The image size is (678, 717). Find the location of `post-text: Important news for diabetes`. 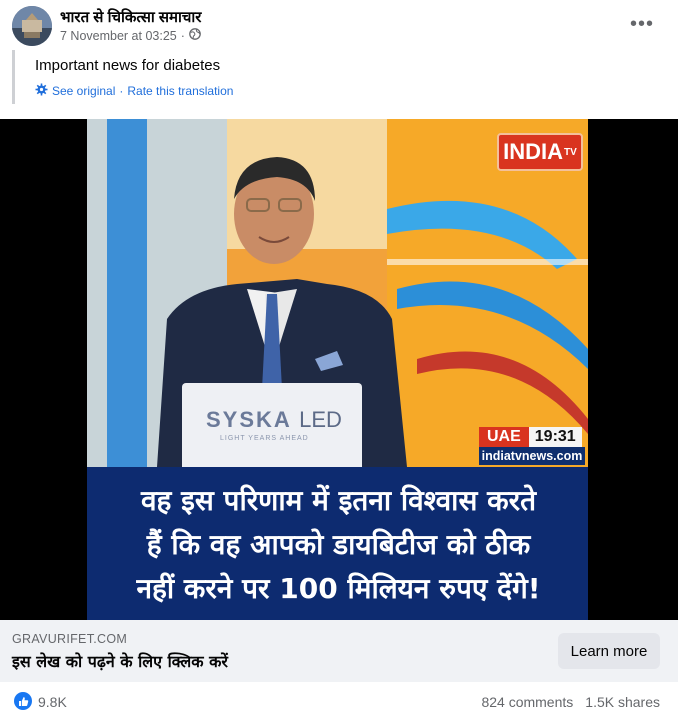

post-text: Important news for diabetes is located at coordinates (128, 65).